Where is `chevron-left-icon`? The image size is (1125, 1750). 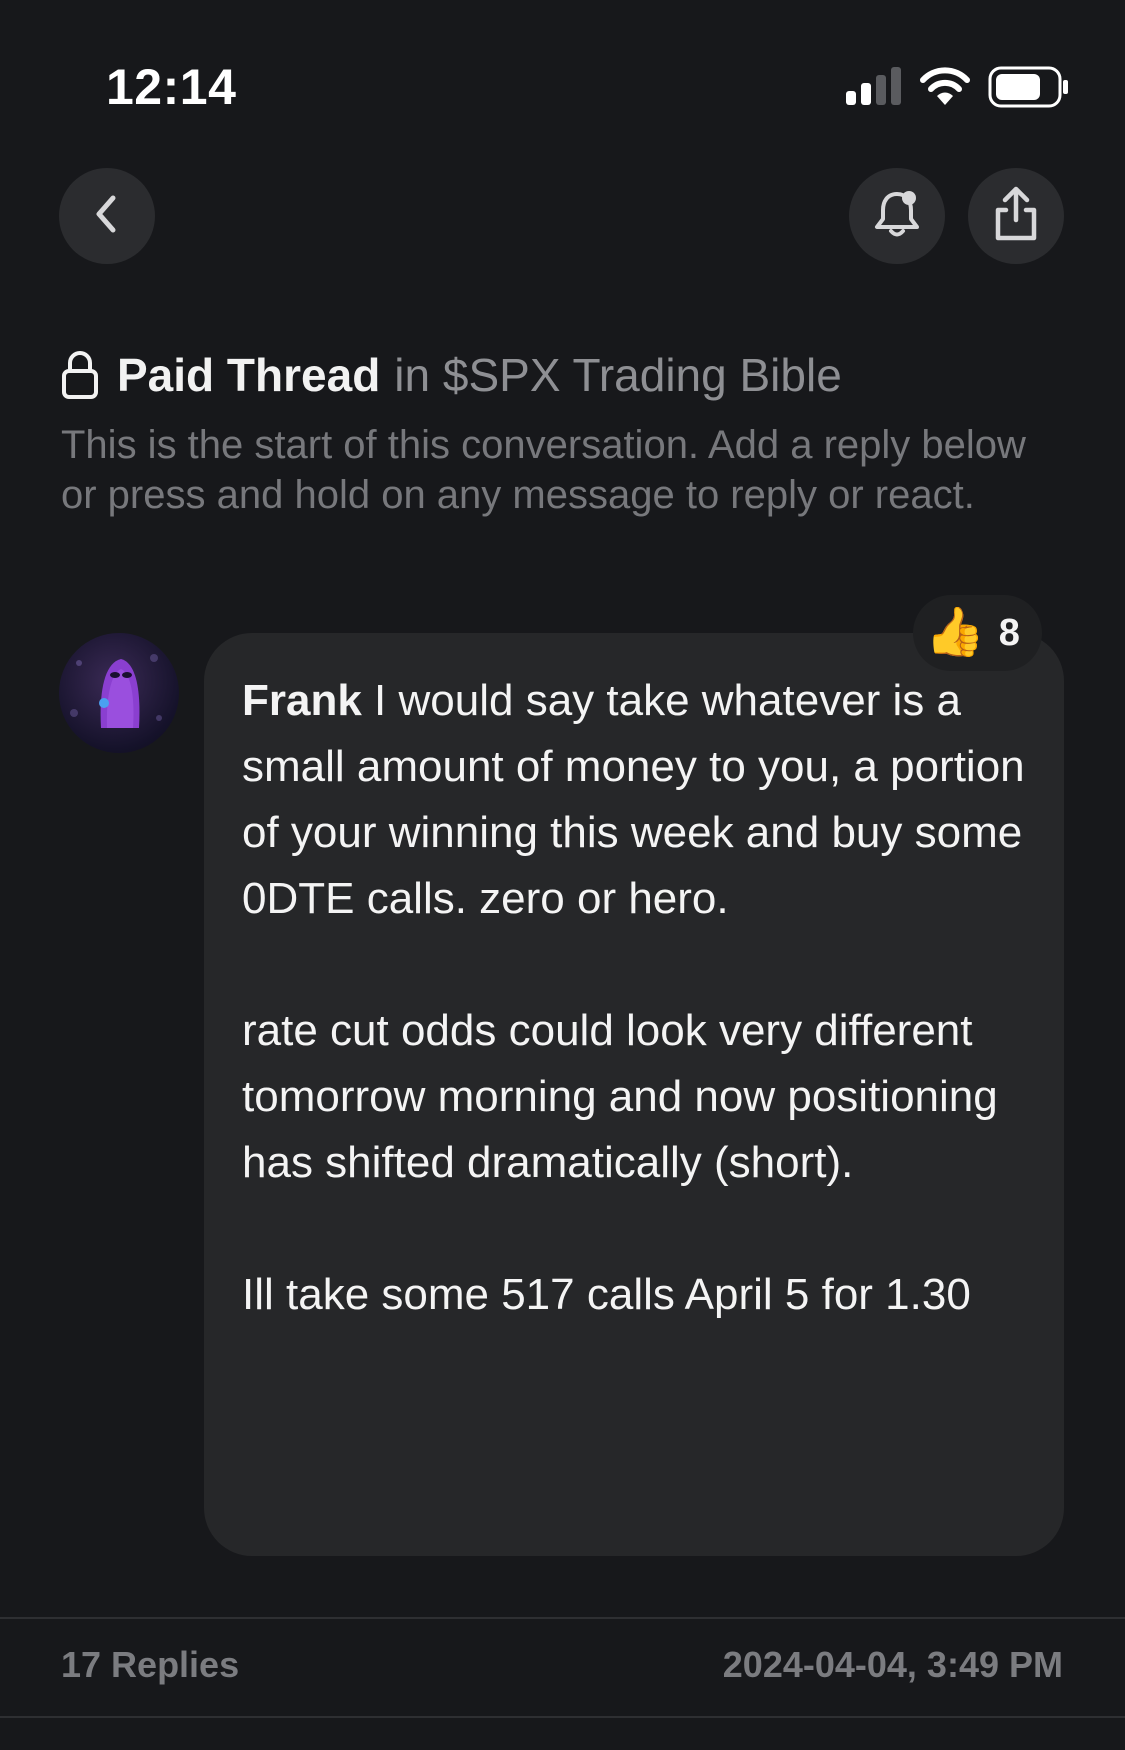
chevron-left-icon is located at coordinates (107, 216).